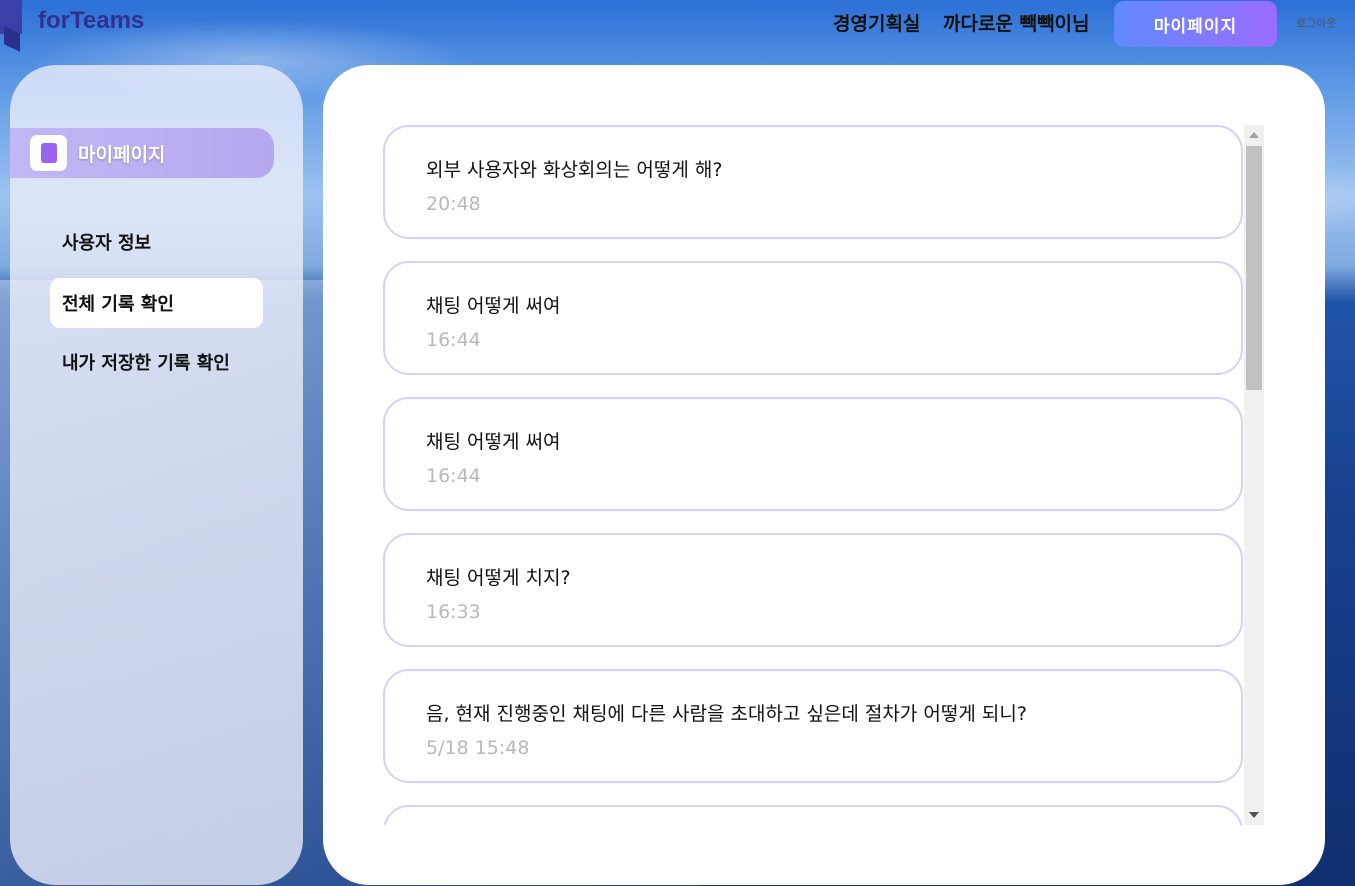 Image resolution: width=1355 pixels, height=886 pixels. What do you see at coordinates (15, 26) in the screenshot?
I see `logo-icon` at bounding box center [15, 26].